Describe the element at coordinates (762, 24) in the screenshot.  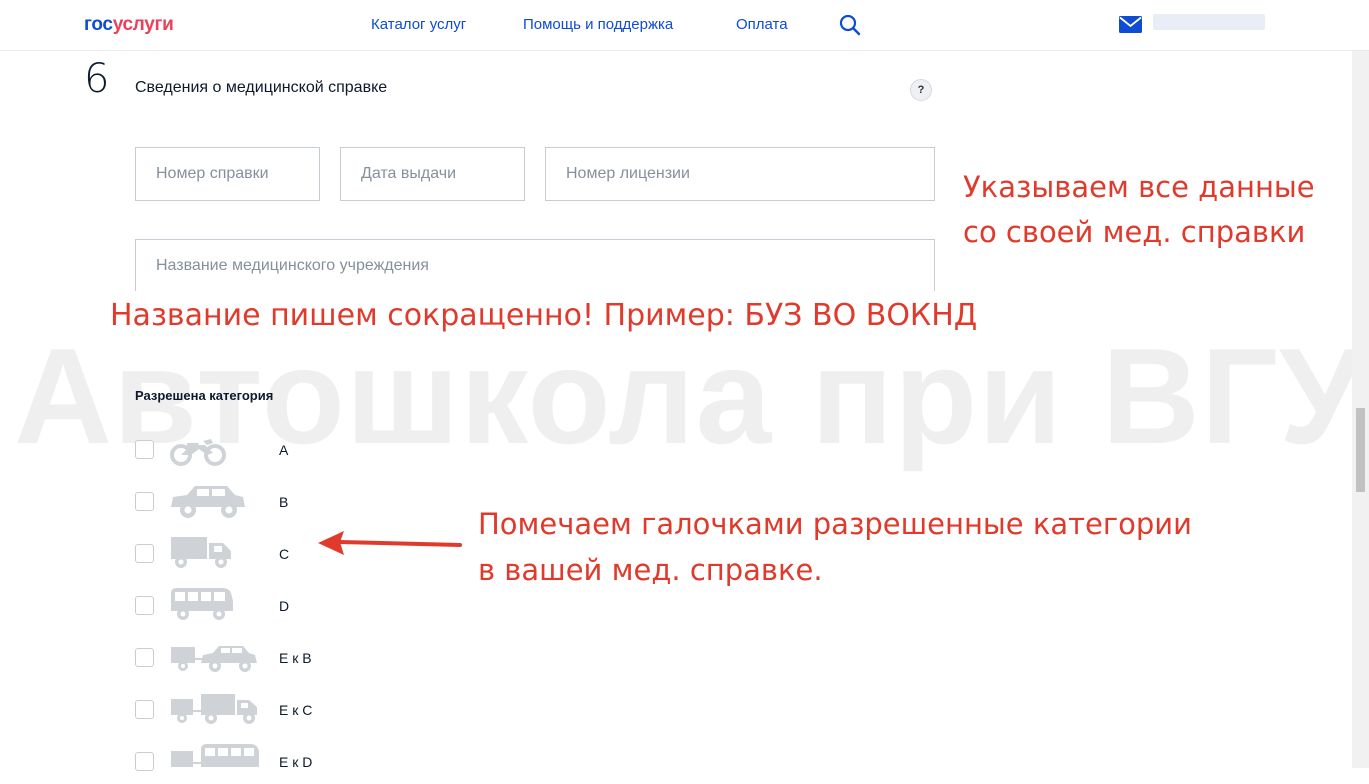
I see `nav-payment-link: Оплата` at that location.